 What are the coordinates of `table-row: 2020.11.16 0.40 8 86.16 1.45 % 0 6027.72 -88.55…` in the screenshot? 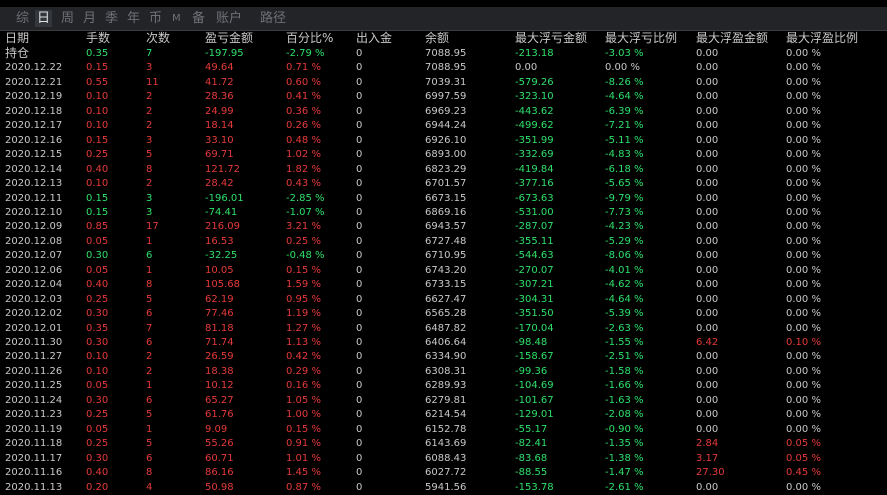 It's located at (443, 472).